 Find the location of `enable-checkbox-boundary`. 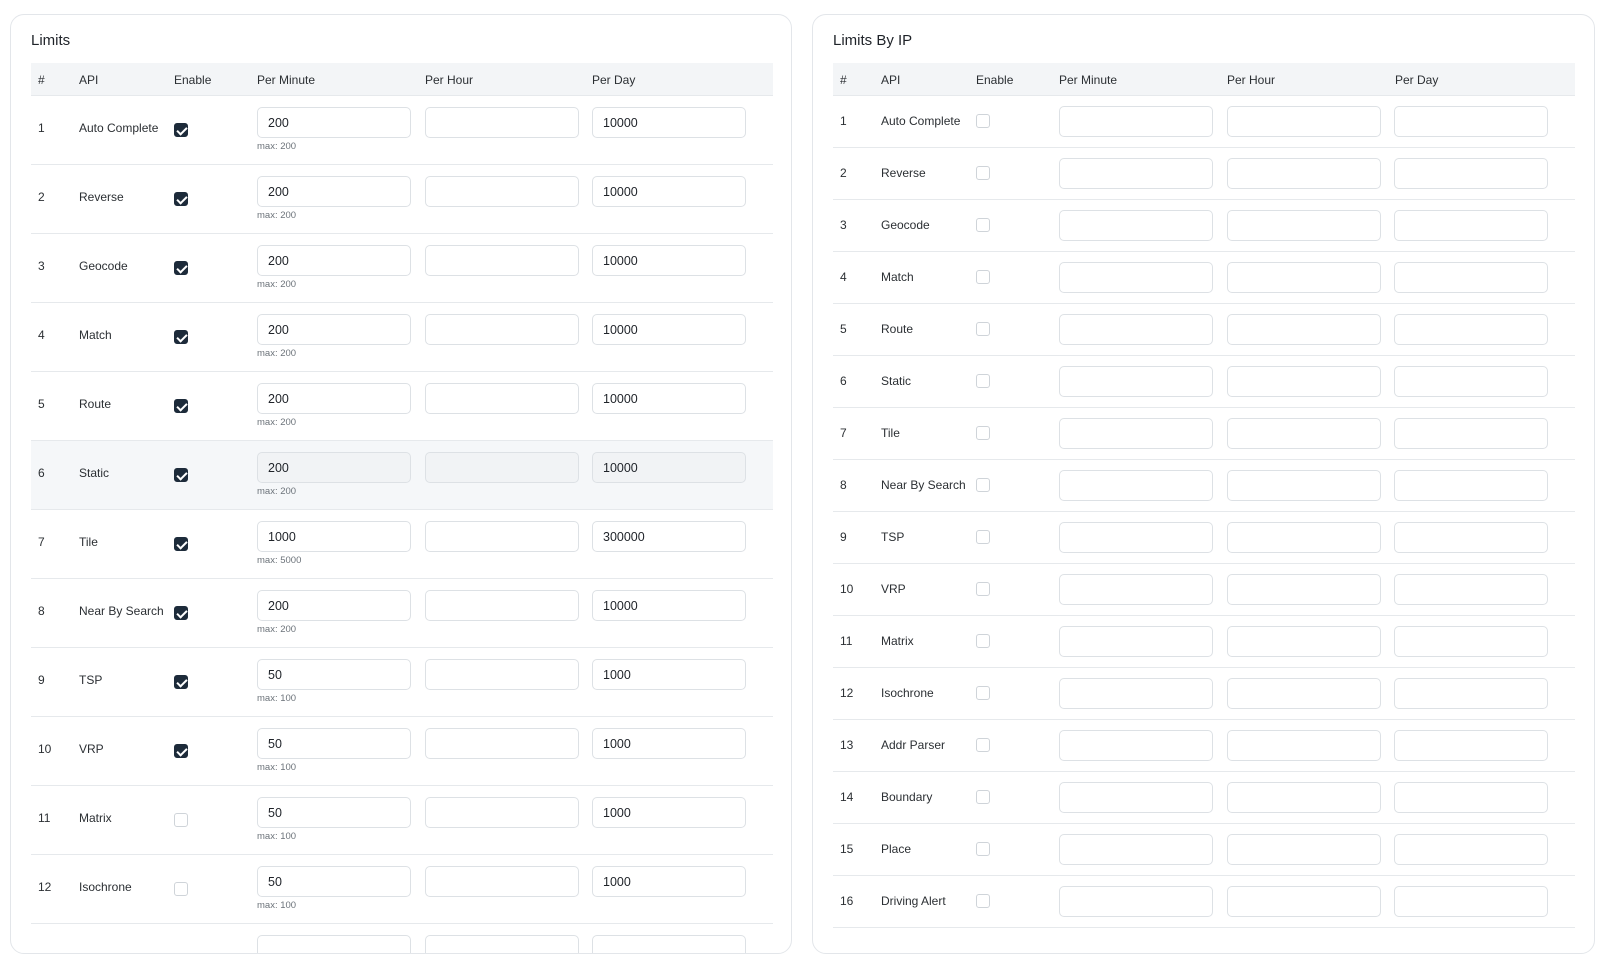

enable-checkbox-boundary is located at coordinates (983, 797).